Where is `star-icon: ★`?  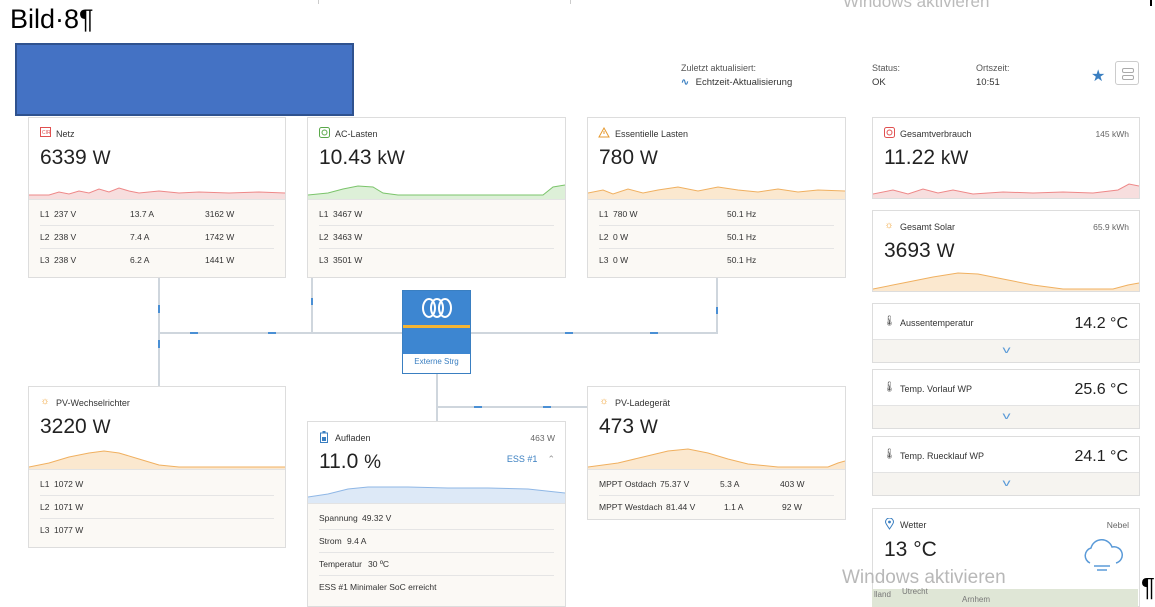 star-icon: ★ is located at coordinates (1098, 76).